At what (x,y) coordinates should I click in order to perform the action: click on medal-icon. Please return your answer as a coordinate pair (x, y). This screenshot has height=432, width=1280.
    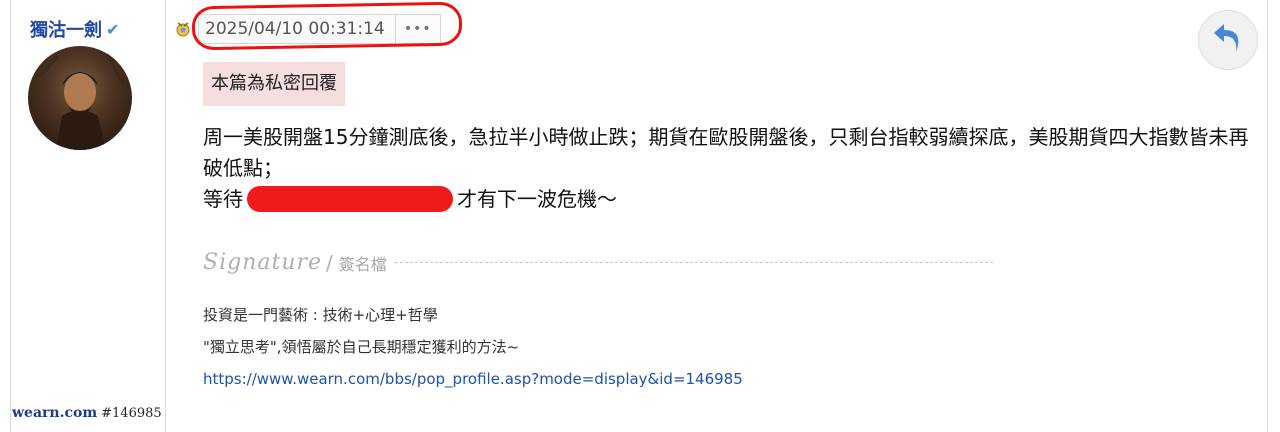
    Looking at the image, I should click on (183, 29).